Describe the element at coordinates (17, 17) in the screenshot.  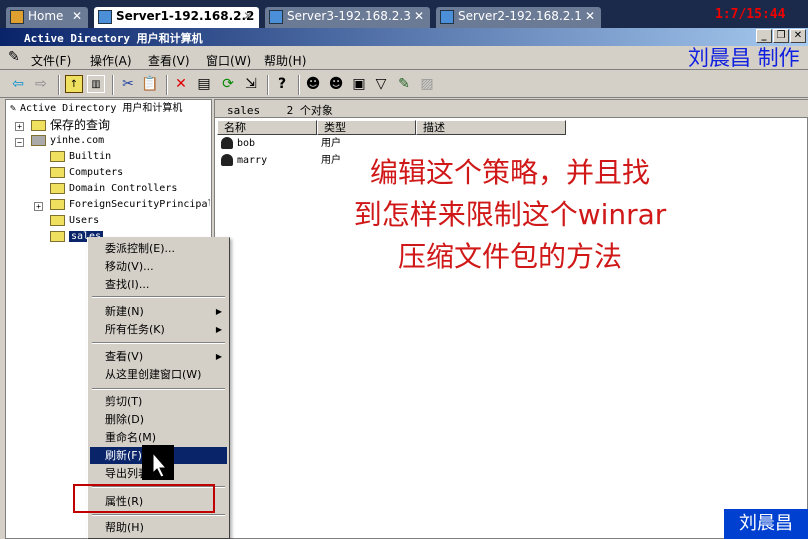
I see `home-icon` at that location.